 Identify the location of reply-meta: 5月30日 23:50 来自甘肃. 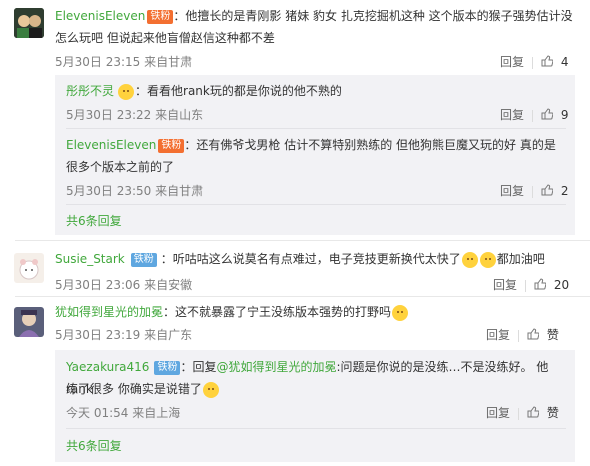
(135, 191).